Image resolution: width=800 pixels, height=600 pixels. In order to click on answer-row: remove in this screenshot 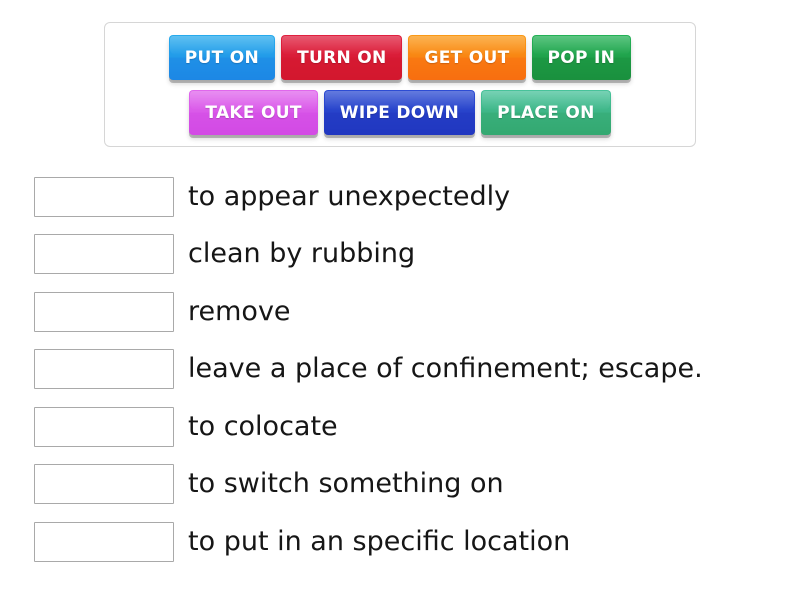, I will do `click(400, 312)`.